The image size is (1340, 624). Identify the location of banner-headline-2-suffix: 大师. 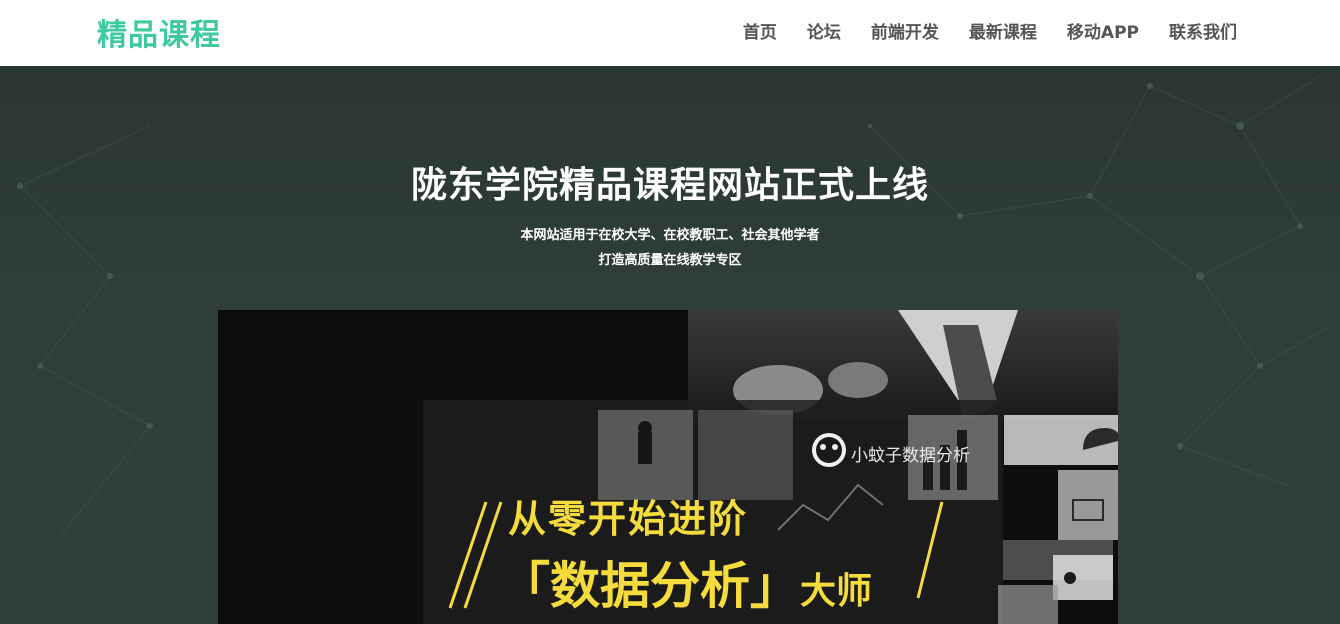
(836, 591).